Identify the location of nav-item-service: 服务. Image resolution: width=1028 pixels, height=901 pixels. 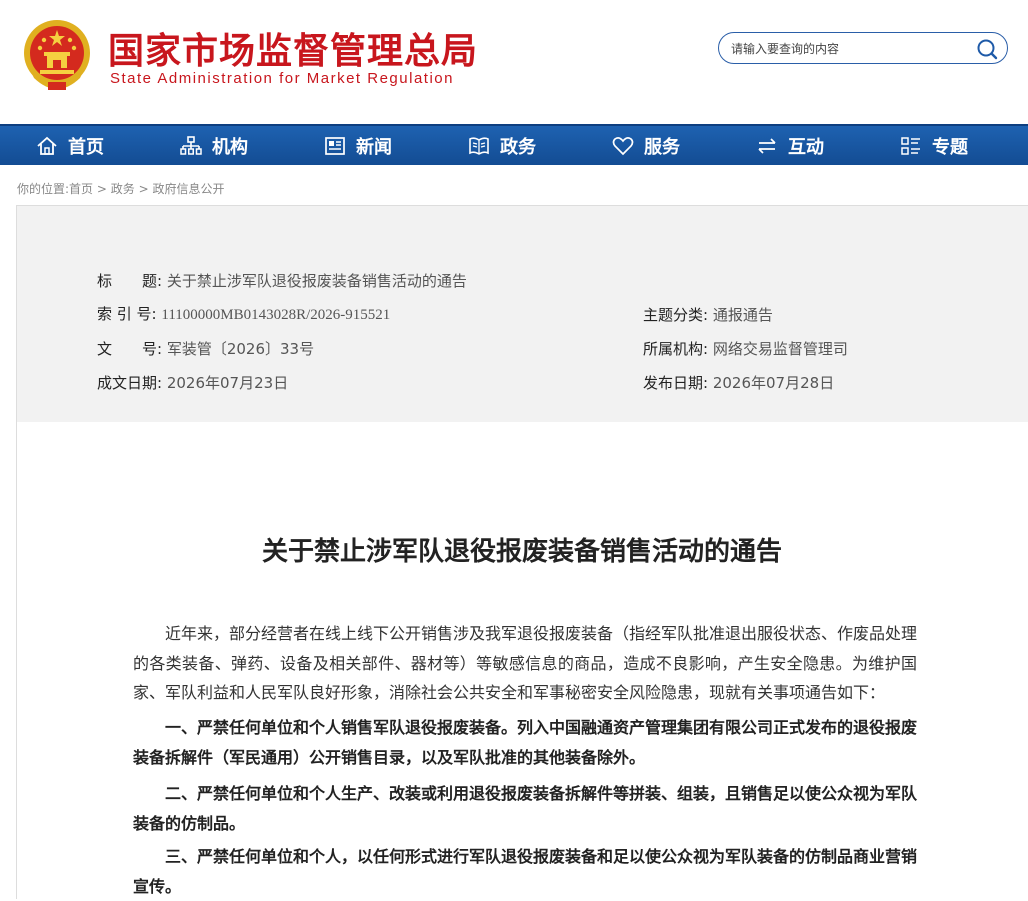
(646, 145).